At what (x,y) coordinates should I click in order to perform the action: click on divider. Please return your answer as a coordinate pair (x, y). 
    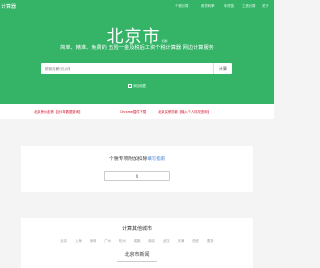
    Looking at the image, I should click on (137, 261).